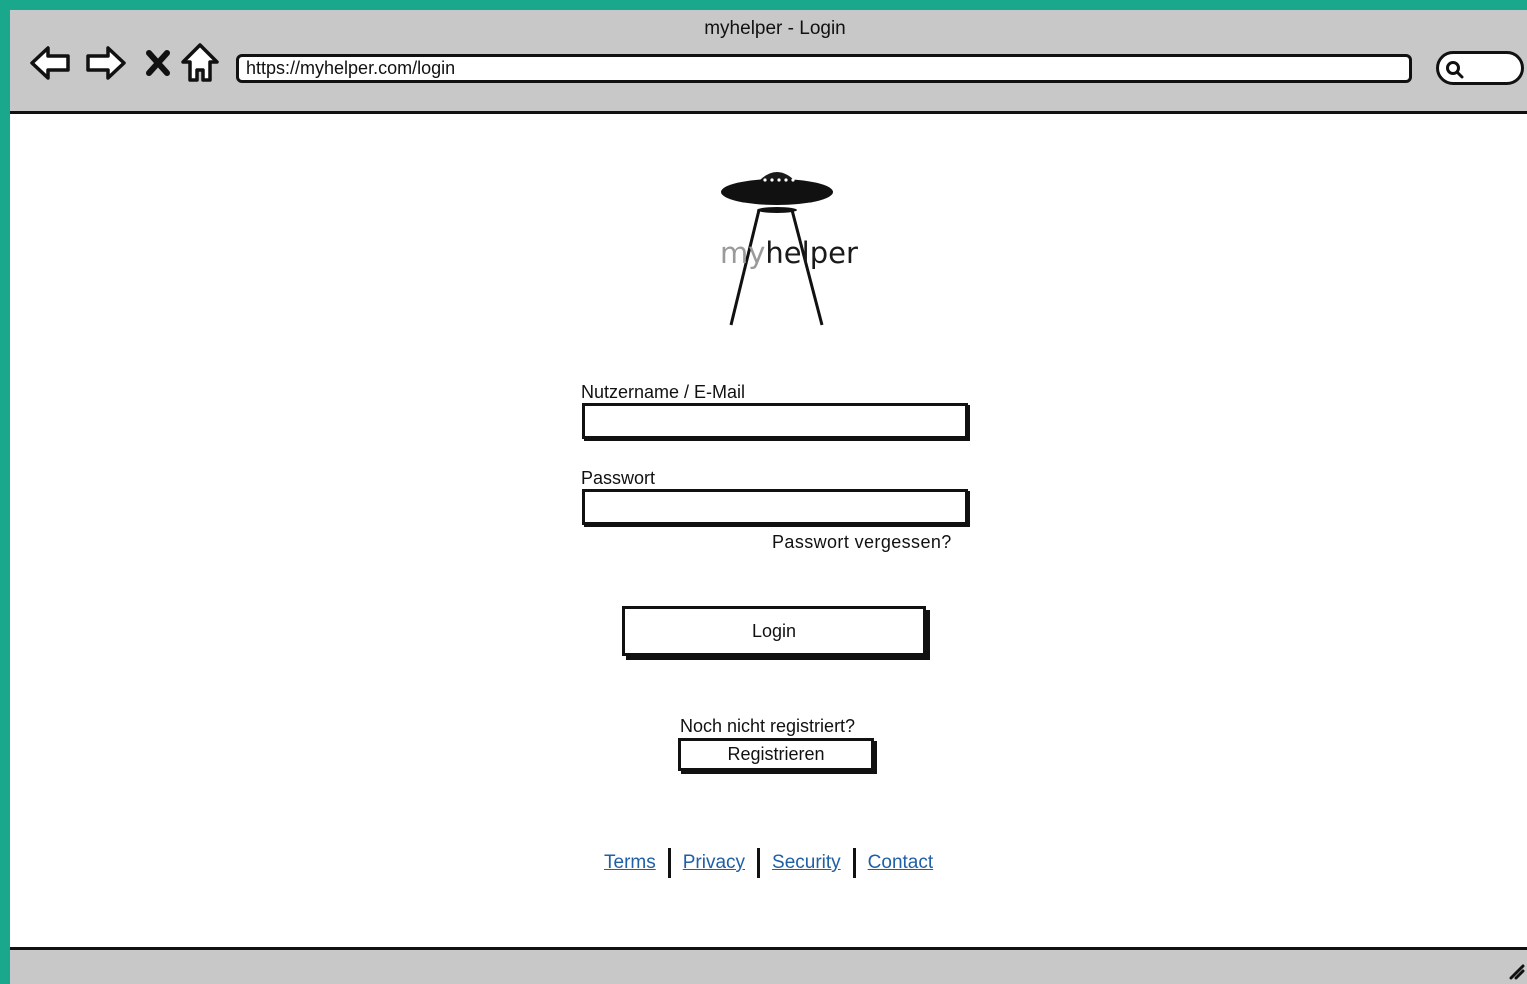  Describe the element at coordinates (743, 253) in the screenshot. I see `logo-text-my: my` at that location.